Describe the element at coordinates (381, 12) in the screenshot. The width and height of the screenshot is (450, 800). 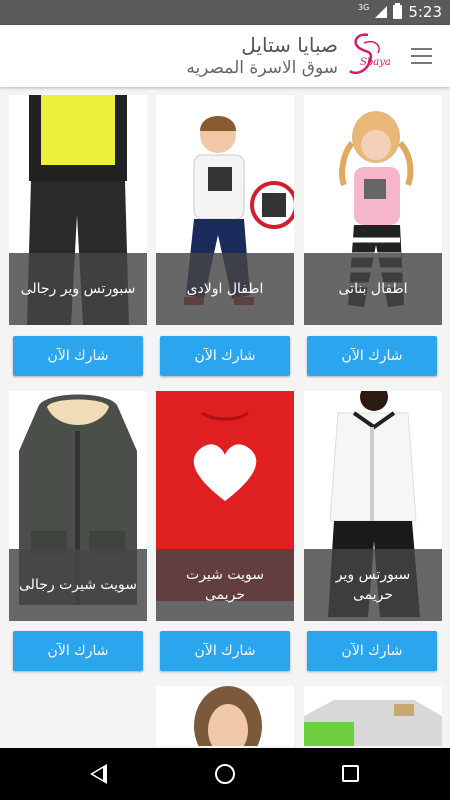
I see `signal-icon` at that location.